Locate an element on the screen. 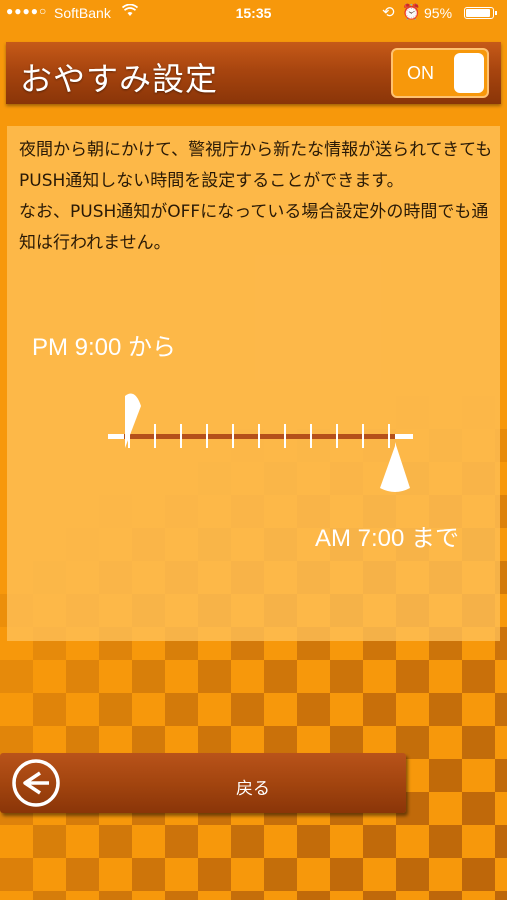 The height and width of the screenshot is (900, 507). battery-icon is located at coordinates (480, 13).